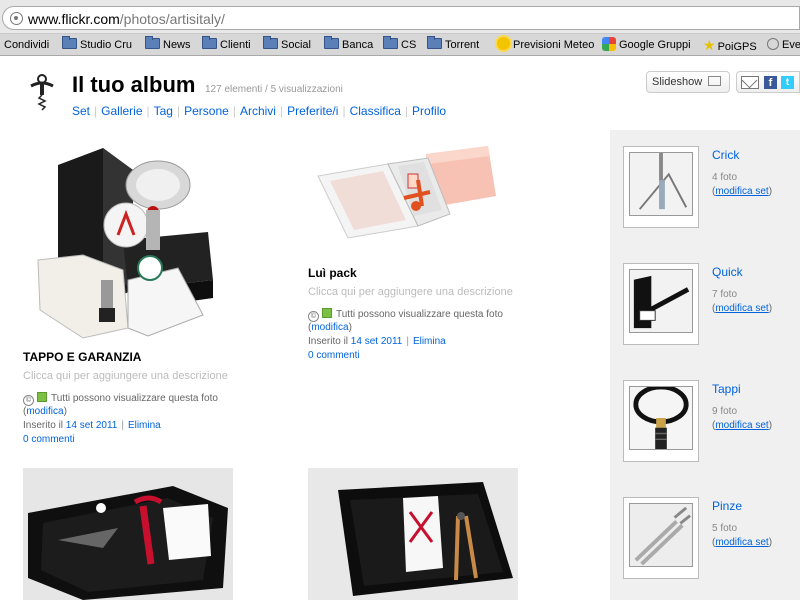  Describe the element at coordinates (413, 191) in the screenshot. I see `photo-lui-pack` at that location.